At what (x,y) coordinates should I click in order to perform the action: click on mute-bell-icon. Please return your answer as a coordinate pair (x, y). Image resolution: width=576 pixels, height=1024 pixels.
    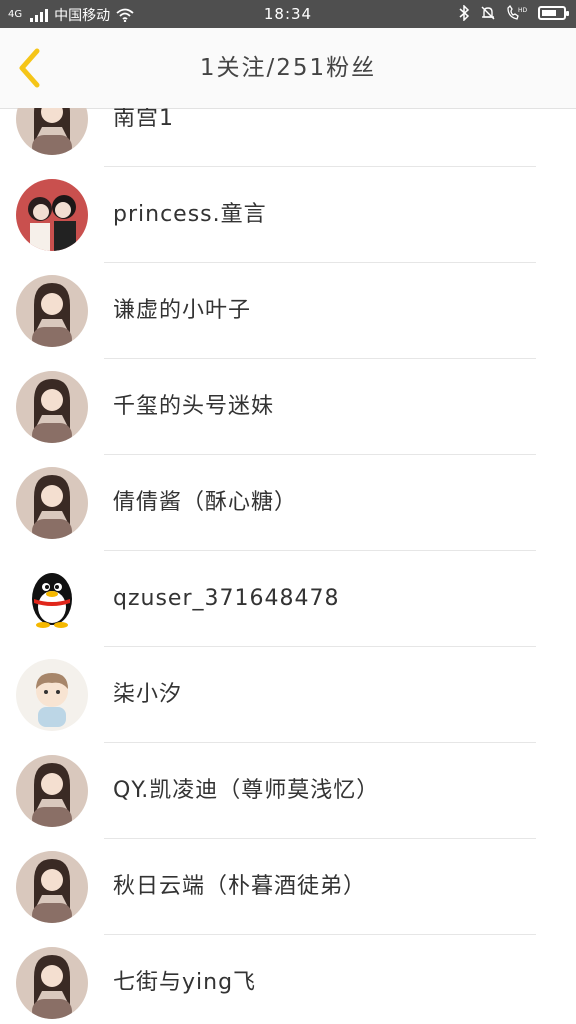
    Looking at the image, I should click on (488, 13).